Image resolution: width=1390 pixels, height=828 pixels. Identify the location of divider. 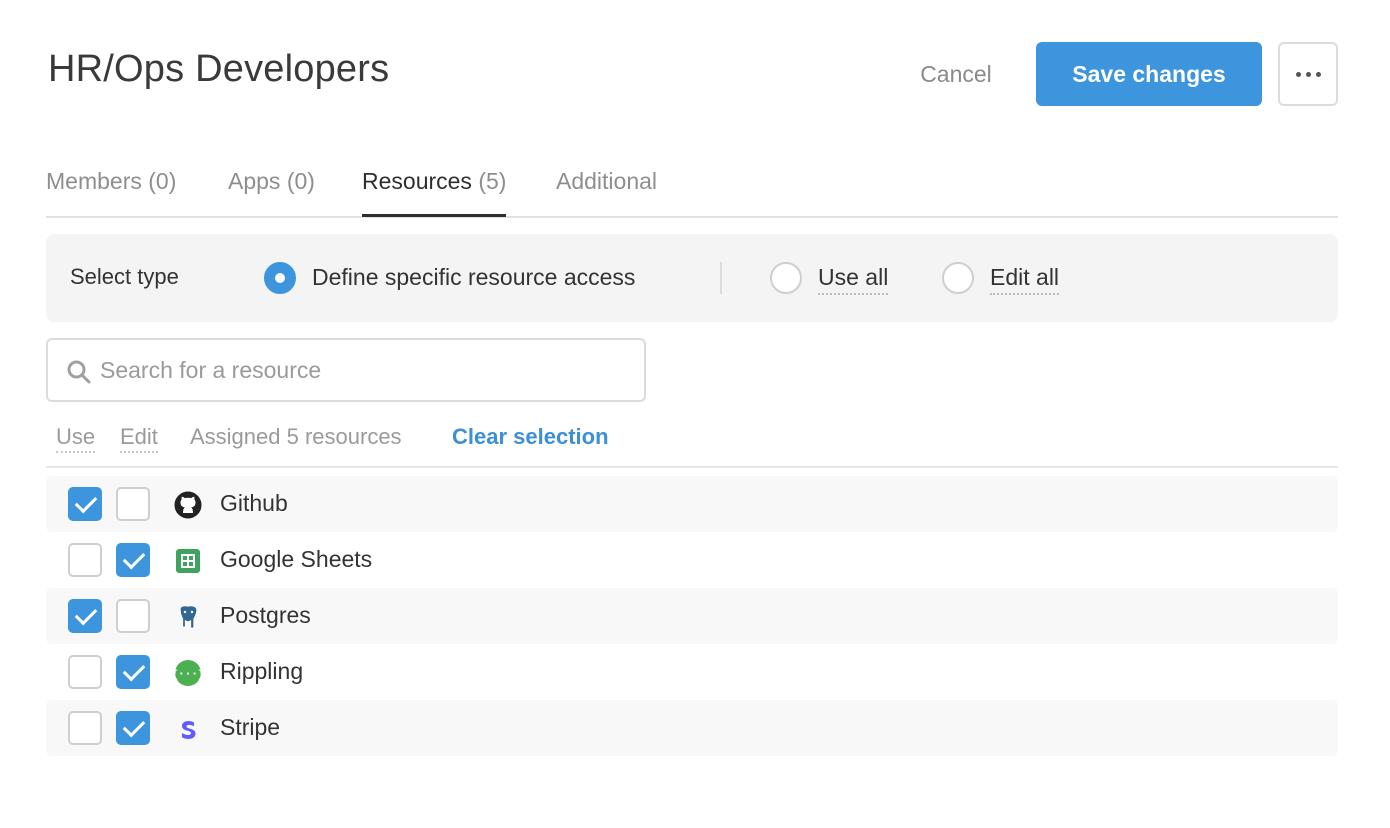
(721, 278).